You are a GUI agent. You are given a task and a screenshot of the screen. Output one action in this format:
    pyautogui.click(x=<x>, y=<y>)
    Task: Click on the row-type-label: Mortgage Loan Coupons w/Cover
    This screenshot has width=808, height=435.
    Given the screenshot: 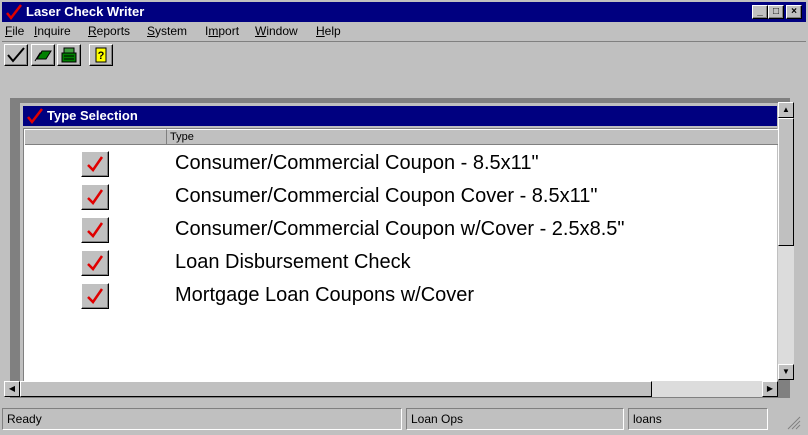 What is the action you would take?
    pyautogui.click(x=325, y=295)
    